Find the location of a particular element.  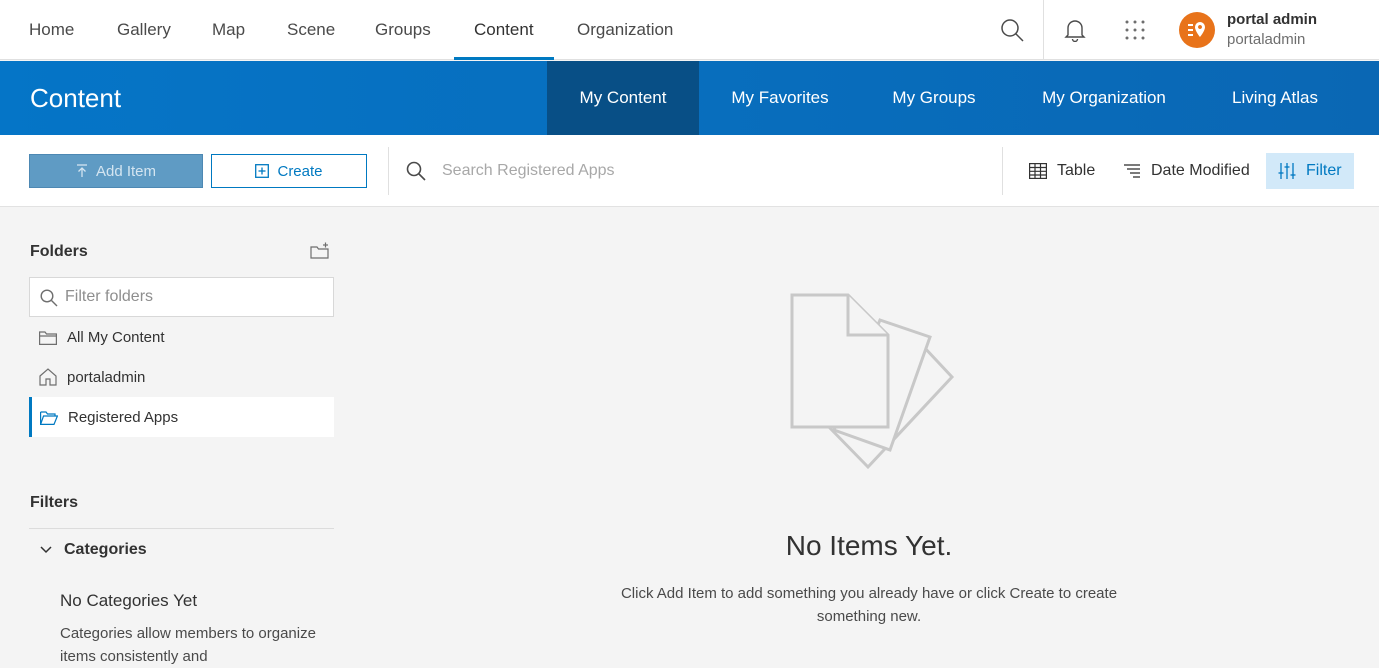

nav-groups: Groups is located at coordinates (403, 30).